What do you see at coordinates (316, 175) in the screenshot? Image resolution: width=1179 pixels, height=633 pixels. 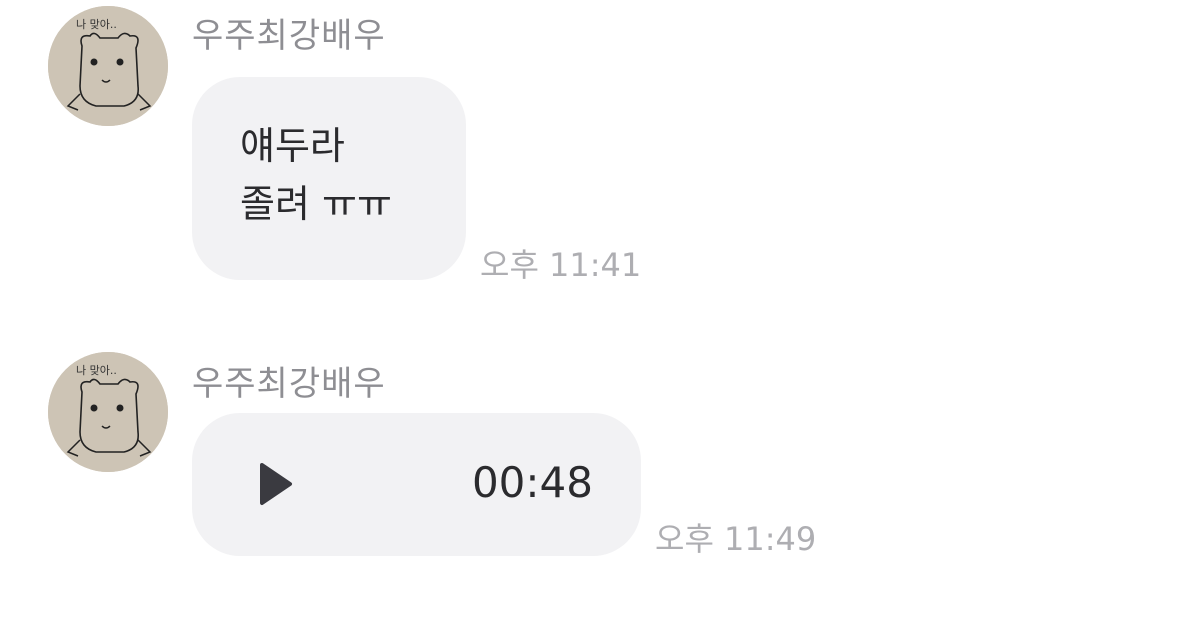 I see `message-text: 얘두라 졸려 ㅠㅠ` at bounding box center [316, 175].